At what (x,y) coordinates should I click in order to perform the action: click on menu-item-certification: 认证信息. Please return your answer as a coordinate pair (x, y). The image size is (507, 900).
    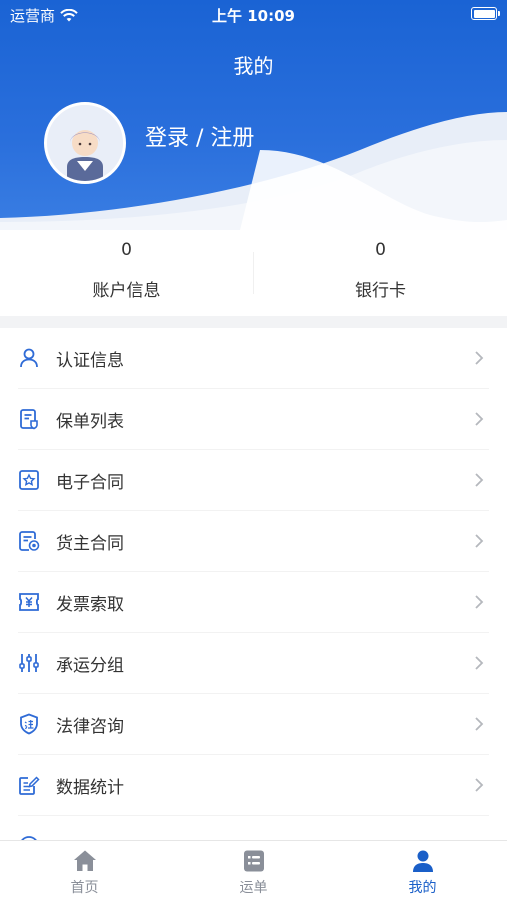
    Looking at the image, I should click on (253, 358).